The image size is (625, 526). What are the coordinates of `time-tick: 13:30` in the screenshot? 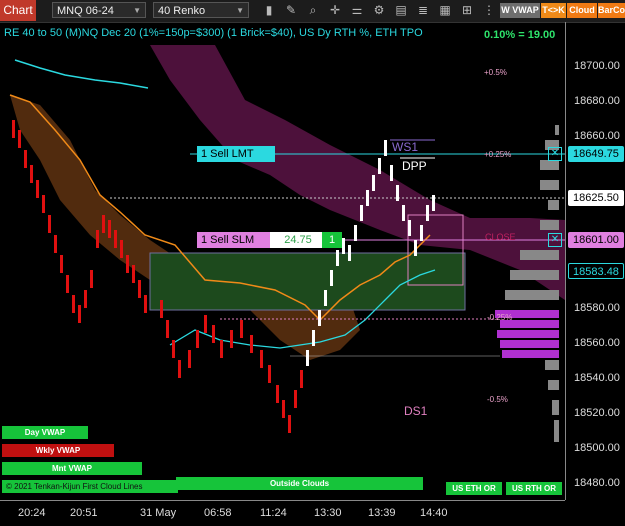 It's located at (328, 513).